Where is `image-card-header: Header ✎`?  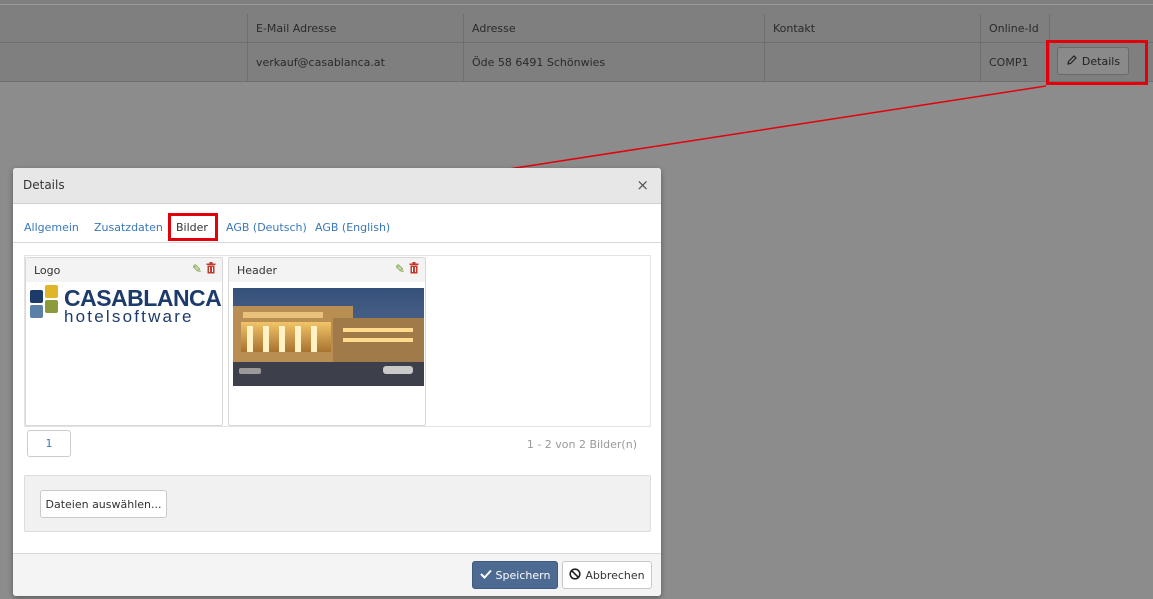
image-card-header: Header ✎ is located at coordinates (327, 341).